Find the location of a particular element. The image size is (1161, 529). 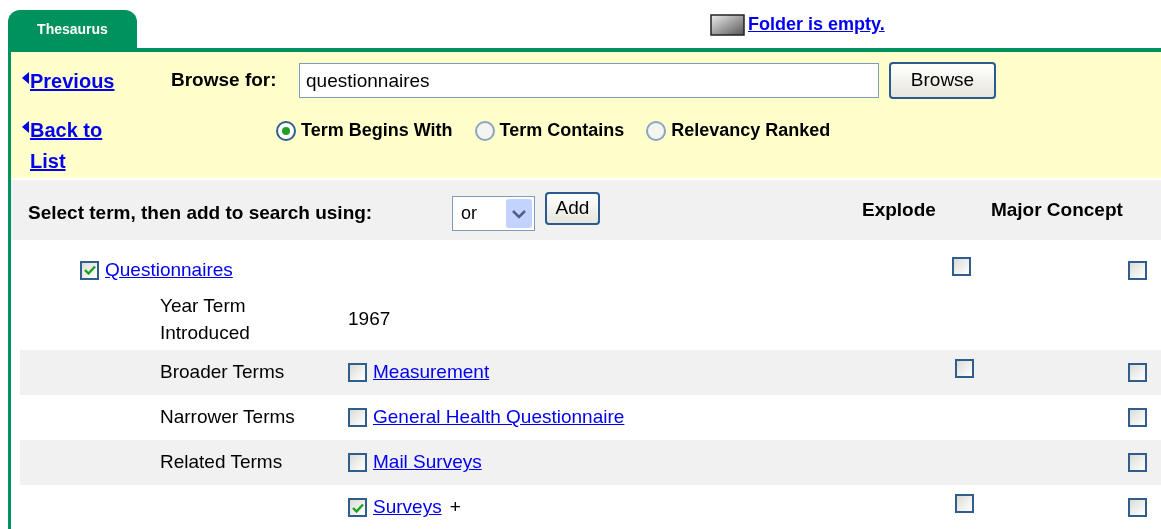

folder-icon is located at coordinates (728, 24).